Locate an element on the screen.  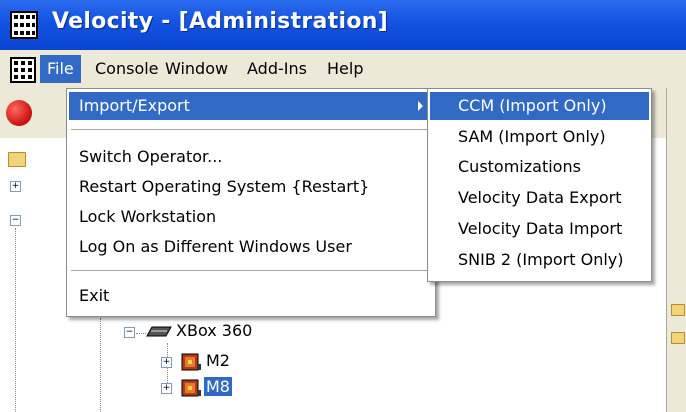
document-system-icon is located at coordinates (23, 72).